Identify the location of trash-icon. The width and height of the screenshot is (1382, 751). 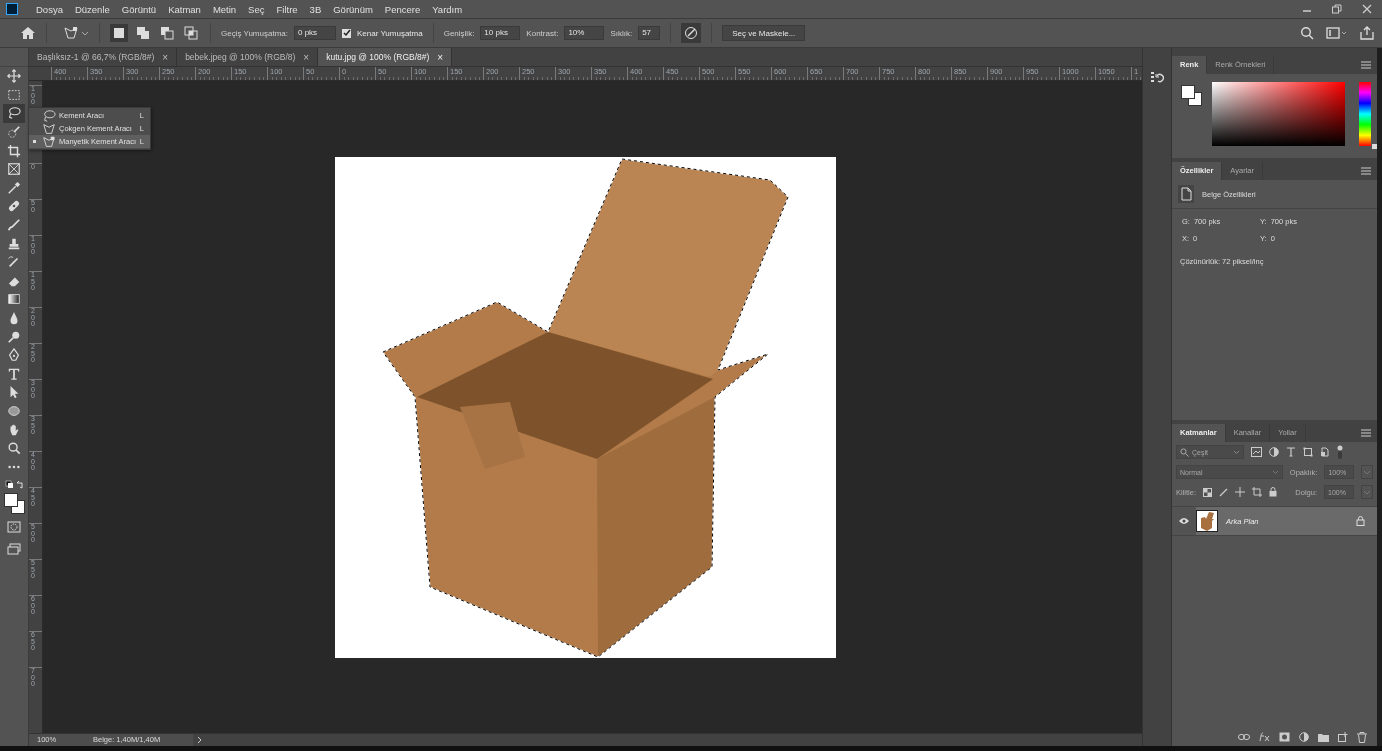
(1362, 737).